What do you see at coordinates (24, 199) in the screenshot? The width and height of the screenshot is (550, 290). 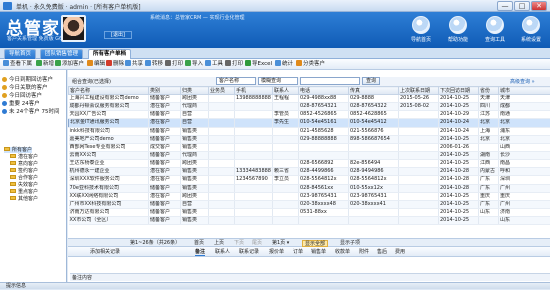 I see `tree-item: 其他客户` at bounding box center [24, 199].